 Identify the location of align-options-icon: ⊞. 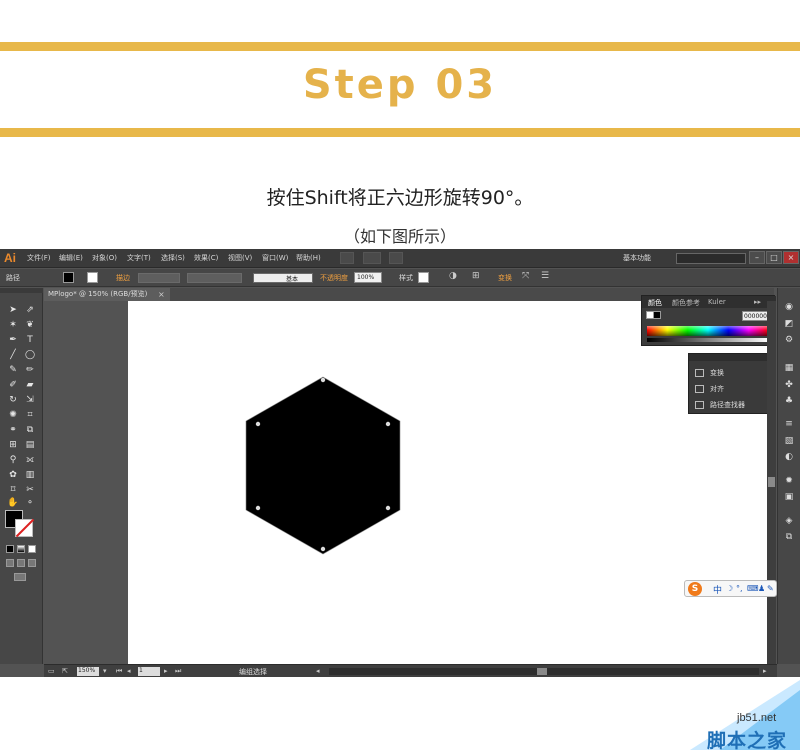
(476, 276).